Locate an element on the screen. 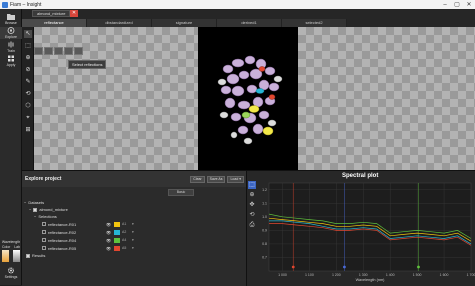 Image resolution: width=475 pixels, height=286 pixels. sidebar-item-label: Browse is located at coordinates (11, 23).